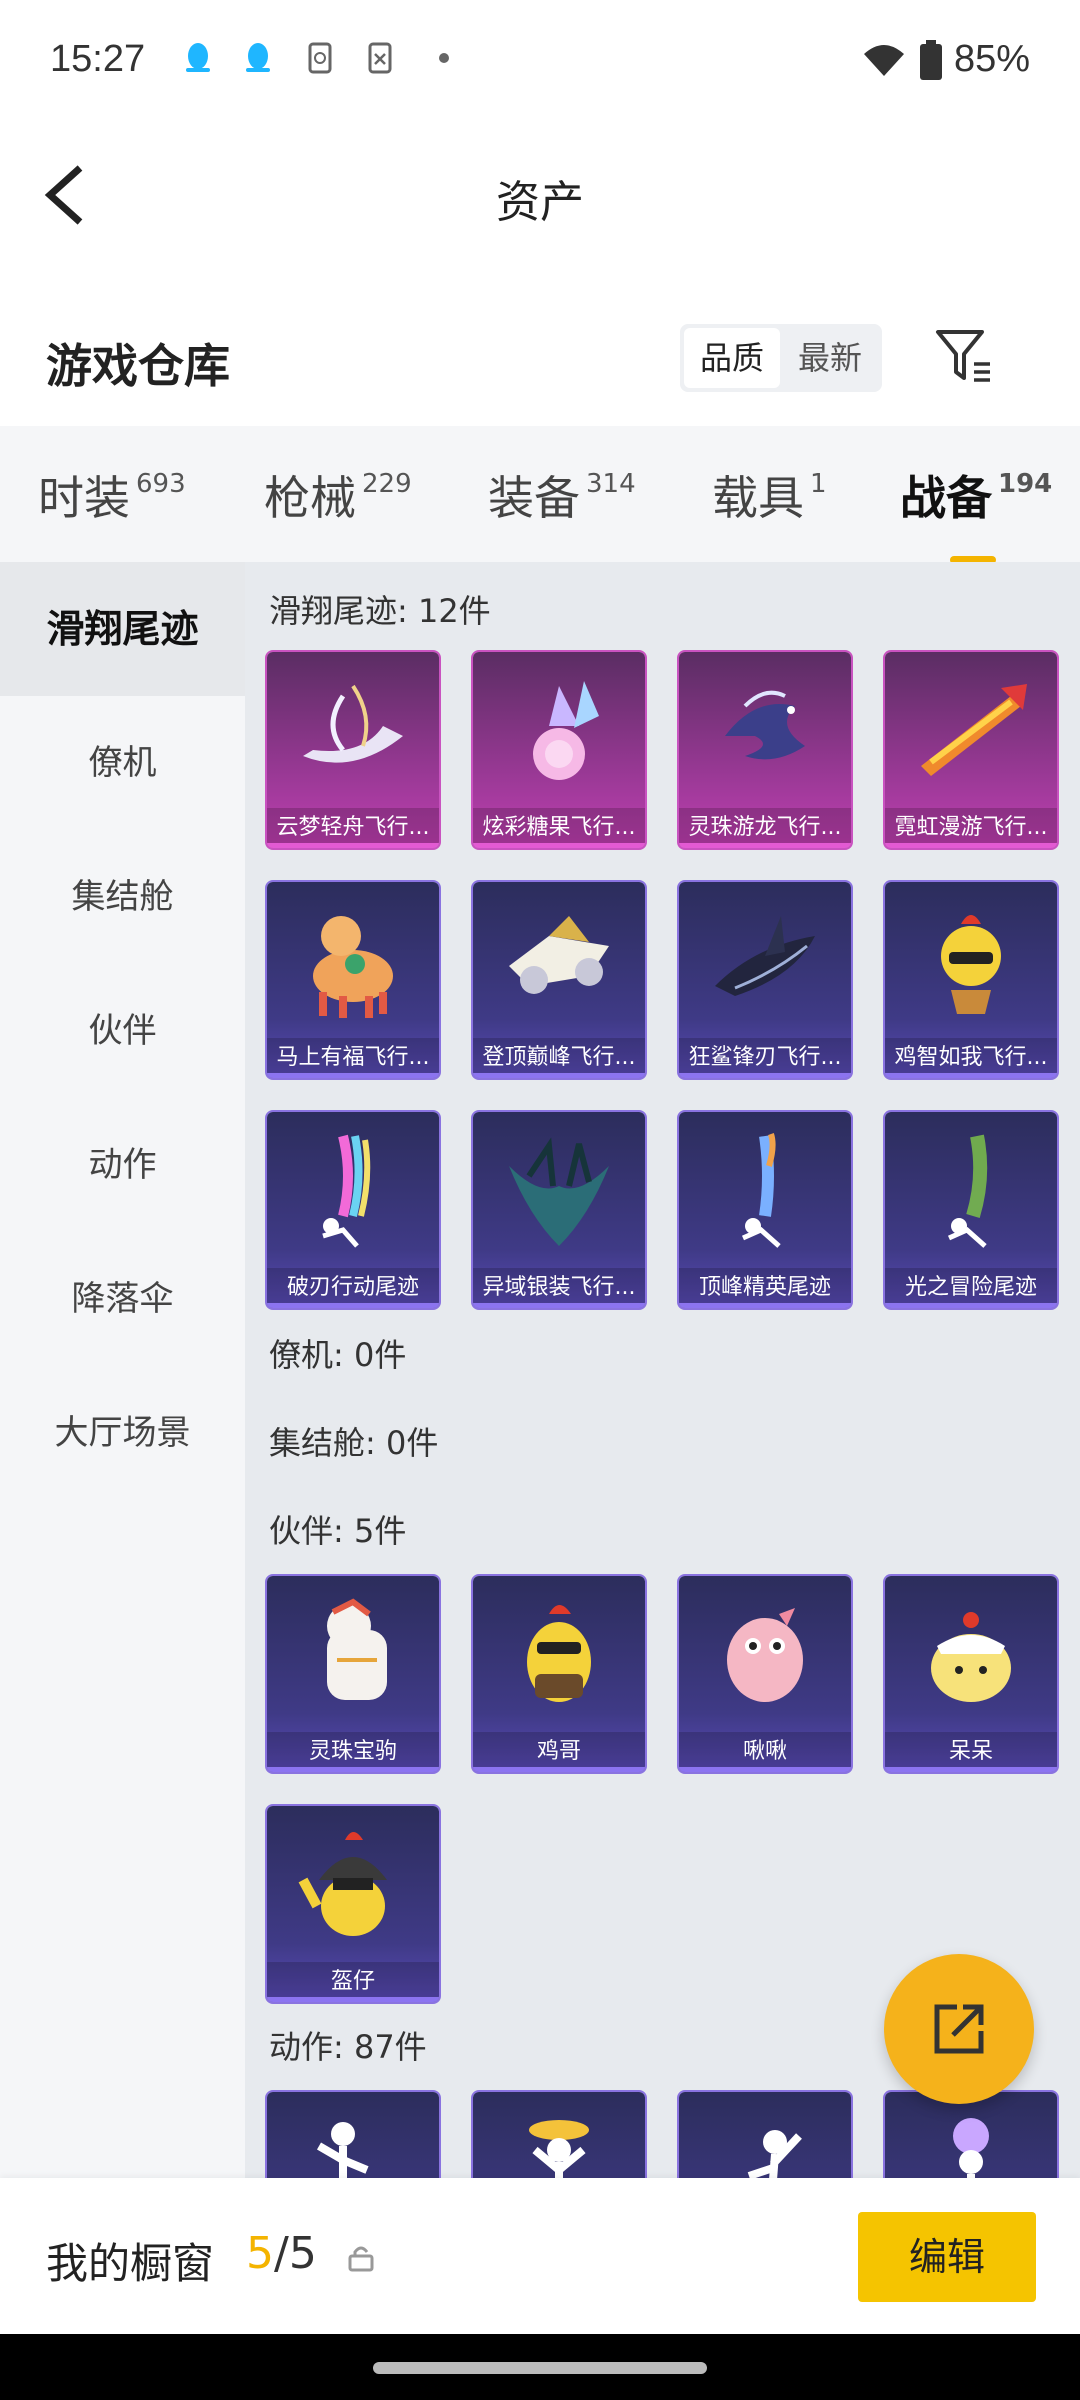  What do you see at coordinates (353, 1288) in the screenshot?
I see `item-name: 破刃行动尾迹` at bounding box center [353, 1288].